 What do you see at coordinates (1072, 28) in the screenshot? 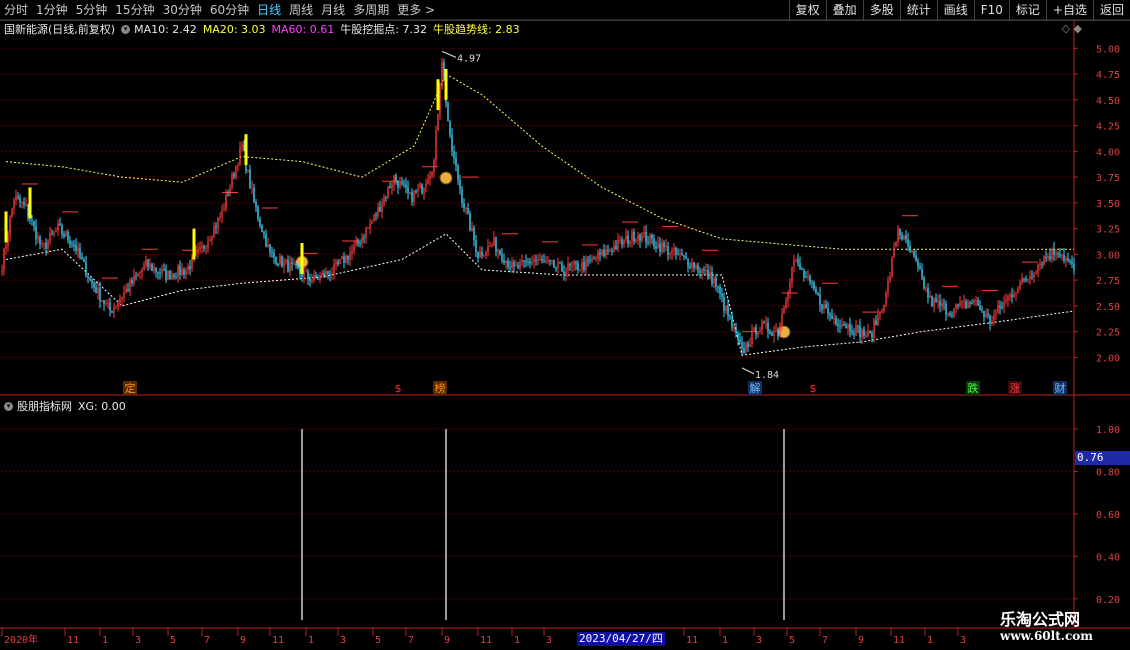
I see `chart-corner-icons: ◇ ◆` at bounding box center [1072, 28].